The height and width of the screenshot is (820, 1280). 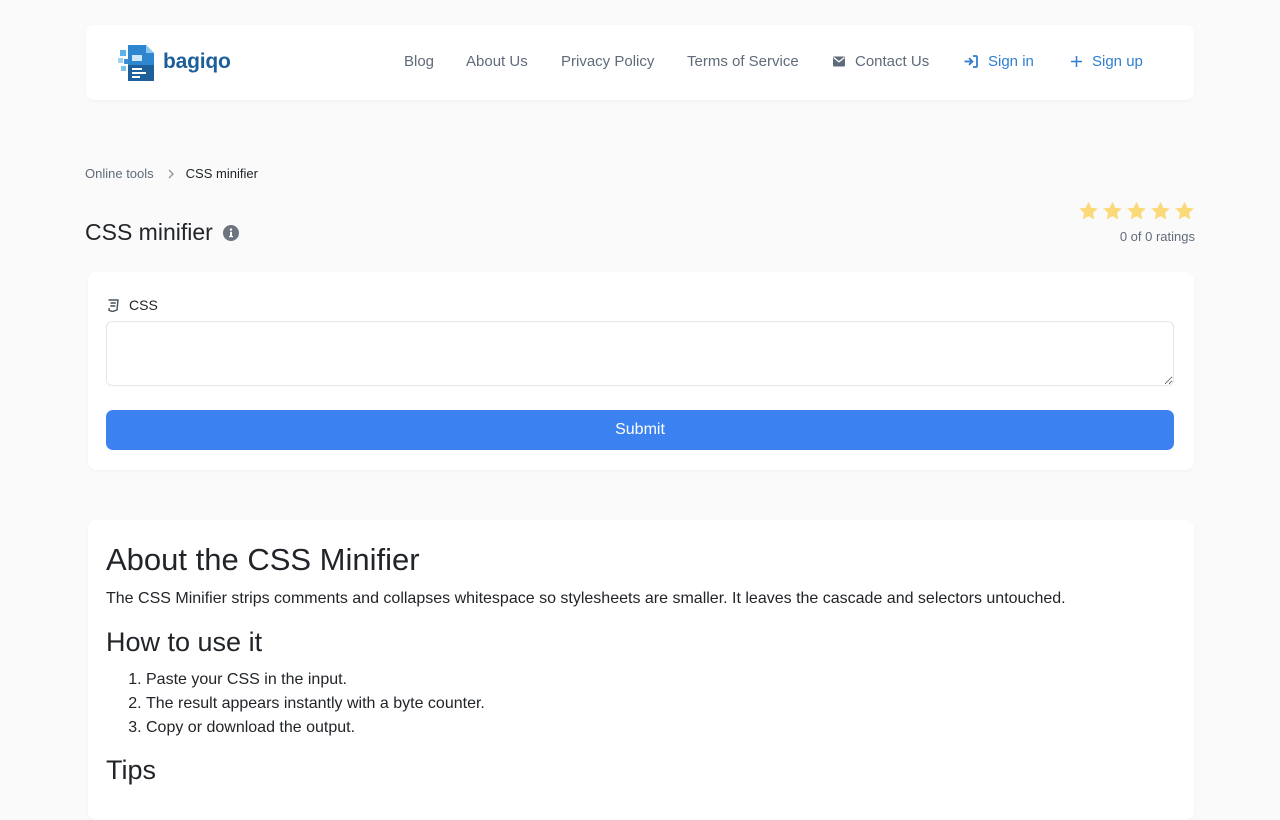 I want to click on rating-widget: 0 of 0 ratings, so click(x=1134, y=222).